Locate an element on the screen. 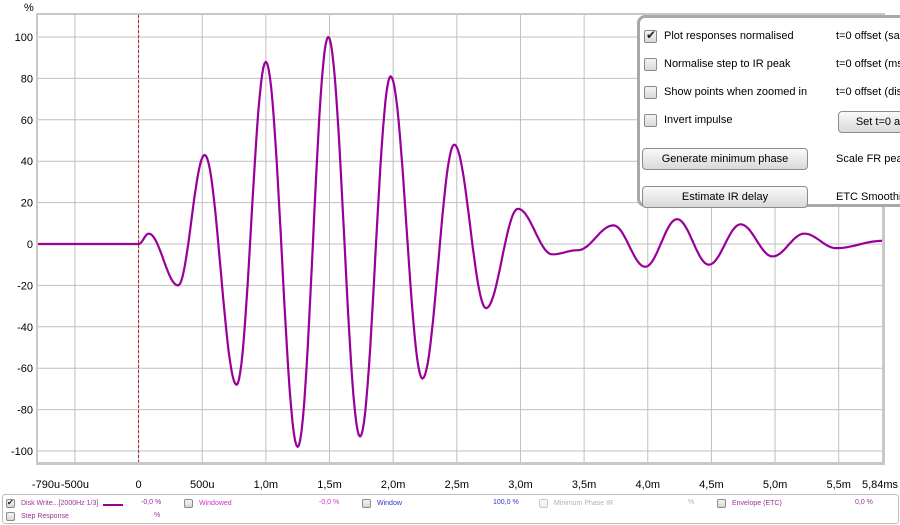 This screenshot has height=525, width=900. y-tick-label: 40 is located at coordinates (27, 162).